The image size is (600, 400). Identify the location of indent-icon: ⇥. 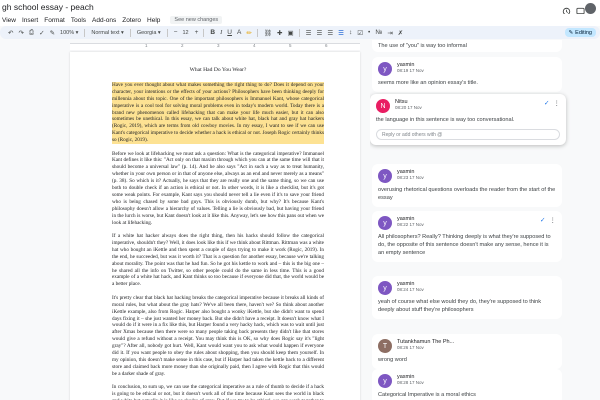
(389, 33).